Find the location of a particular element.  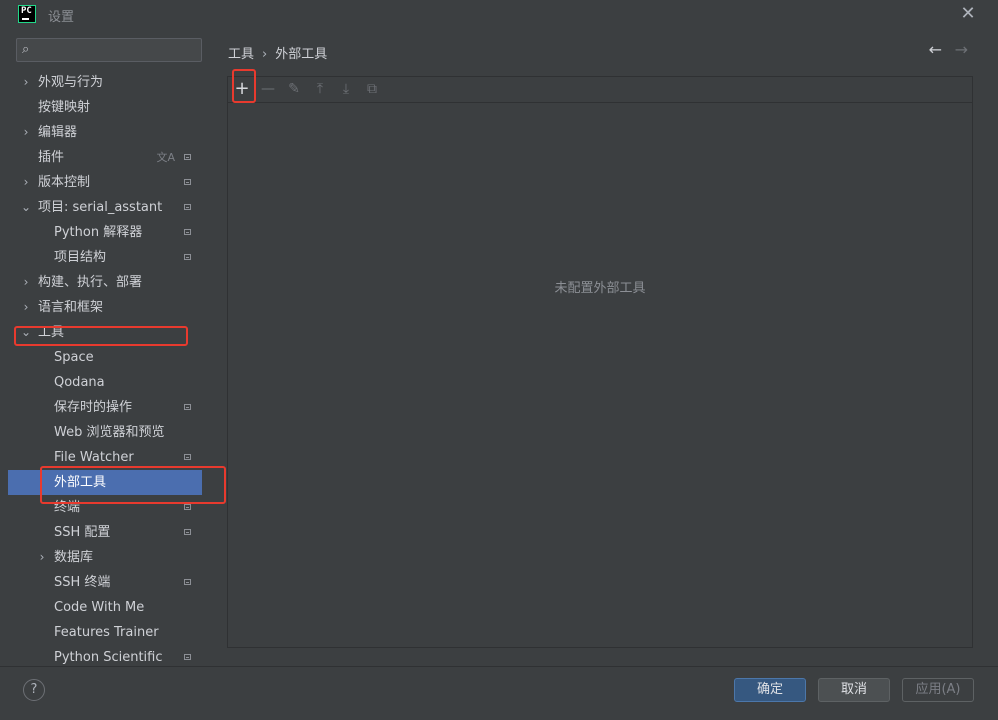

tree-item: › 语言和框架 is located at coordinates (105, 307).